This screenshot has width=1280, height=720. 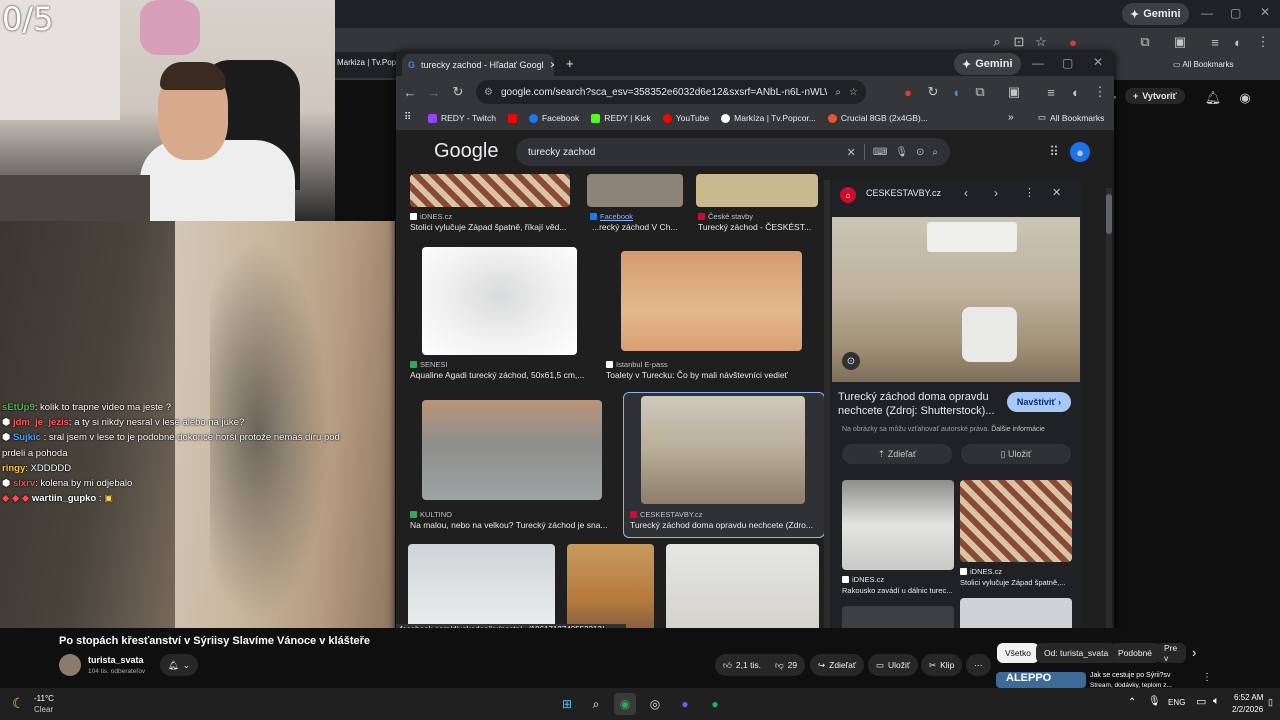 What do you see at coordinates (786, 665) in the screenshot?
I see `dislike-button: 👎︎ 29` at bounding box center [786, 665].